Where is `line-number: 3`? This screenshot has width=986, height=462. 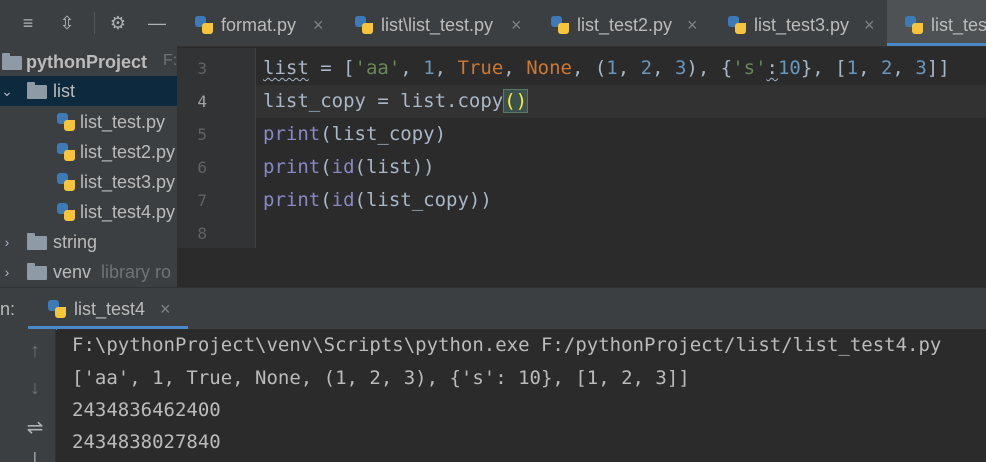 line-number: 3 is located at coordinates (202, 68).